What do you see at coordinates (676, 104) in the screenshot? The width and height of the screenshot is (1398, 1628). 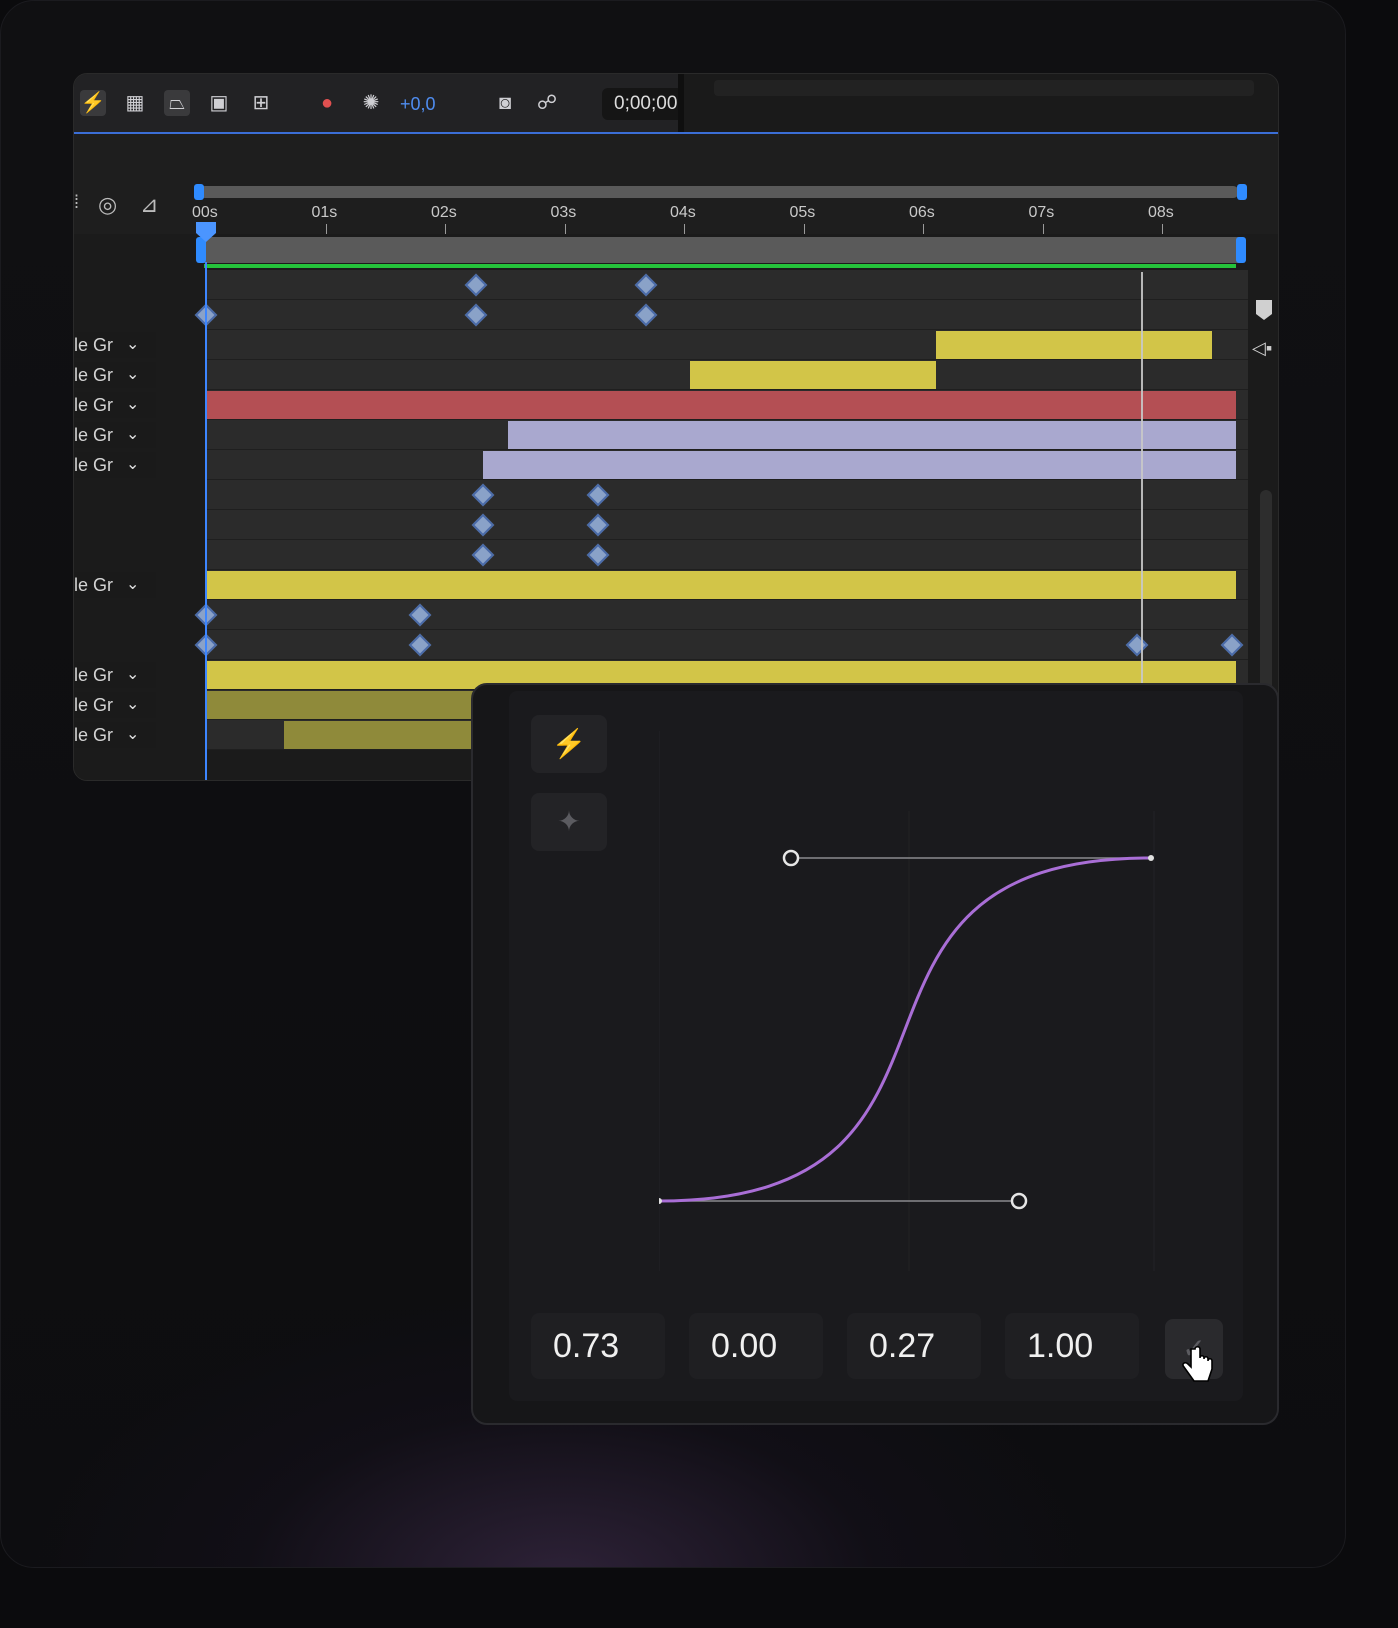 I see `timeline-toolbar: ⚡ ▦ ⏢ ▣ ⊞ ● ✺ +0,0 ◙ ☍ 0;00;00` at bounding box center [676, 104].